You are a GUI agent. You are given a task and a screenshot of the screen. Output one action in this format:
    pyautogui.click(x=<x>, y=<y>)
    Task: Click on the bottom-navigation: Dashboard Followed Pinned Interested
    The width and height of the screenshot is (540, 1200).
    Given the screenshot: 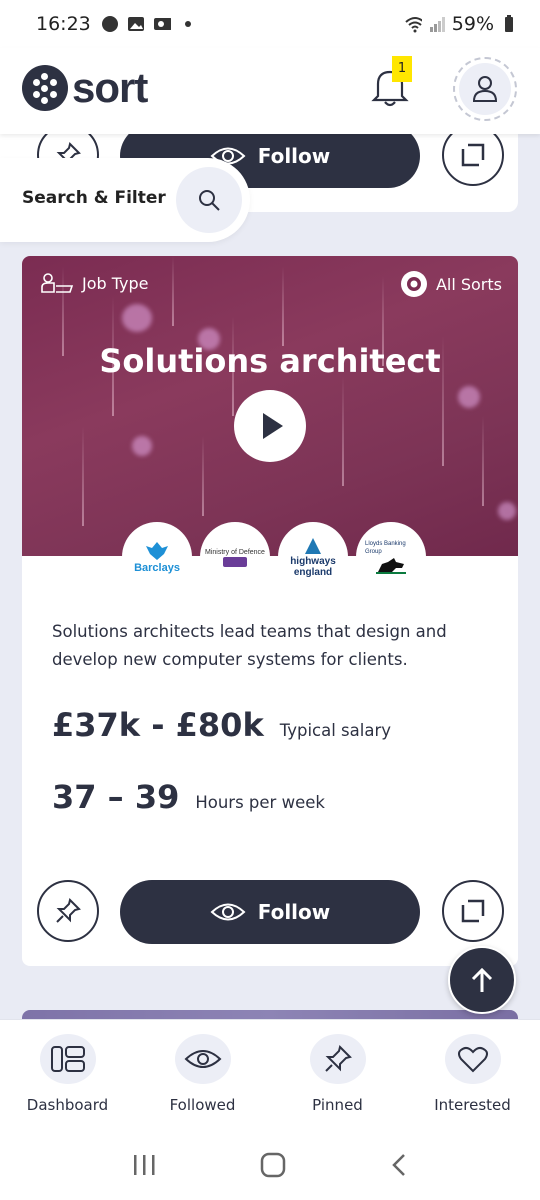 What is the action you would take?
    pyautogui.click(x=270, y=1074)
    